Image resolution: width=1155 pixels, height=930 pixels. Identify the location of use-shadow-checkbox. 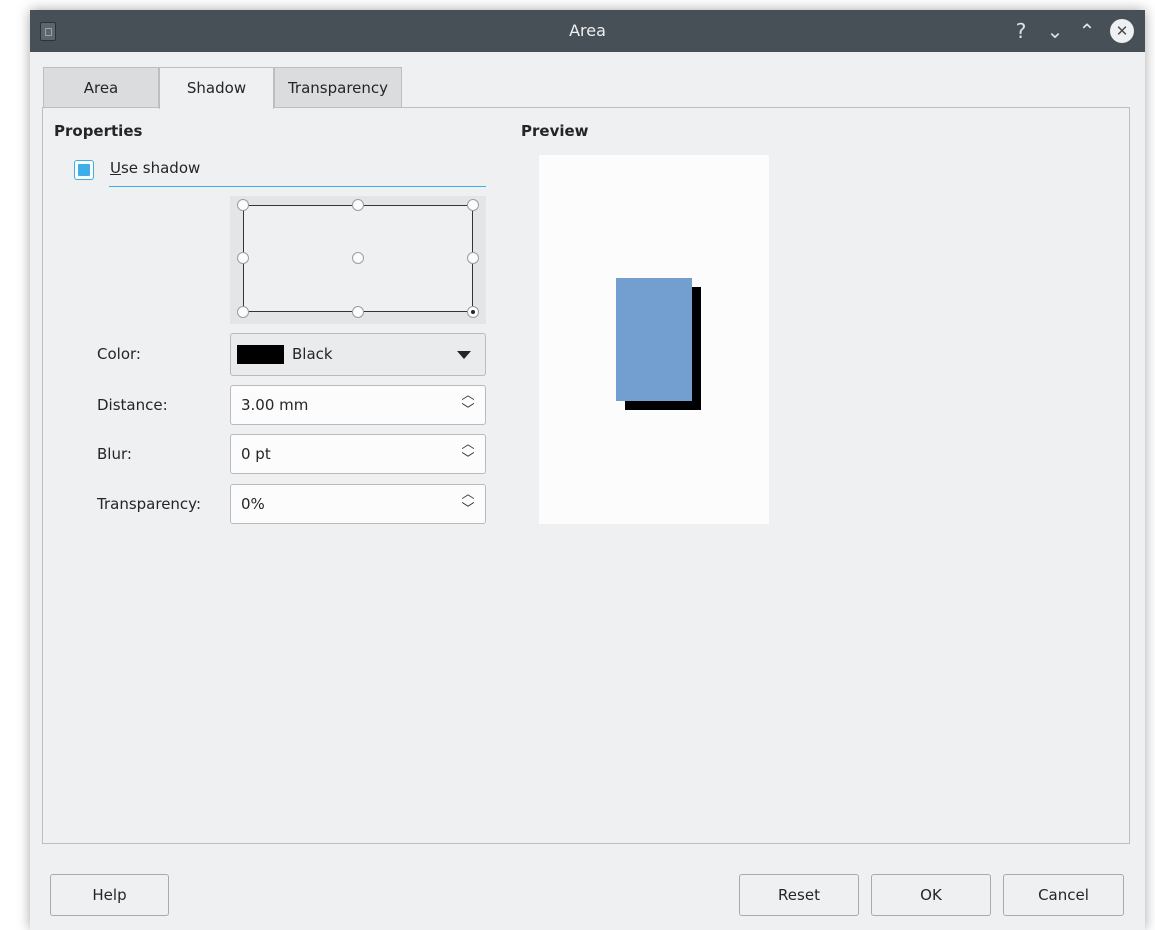
(84, 170).